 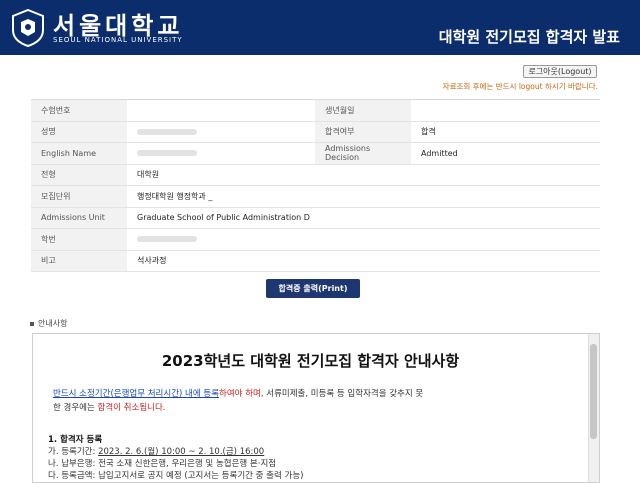 What do you see at coordinates (363, 110) in the screenshot?
I see `birth-date-label: 생년월일` at bounding box center [363, 110].